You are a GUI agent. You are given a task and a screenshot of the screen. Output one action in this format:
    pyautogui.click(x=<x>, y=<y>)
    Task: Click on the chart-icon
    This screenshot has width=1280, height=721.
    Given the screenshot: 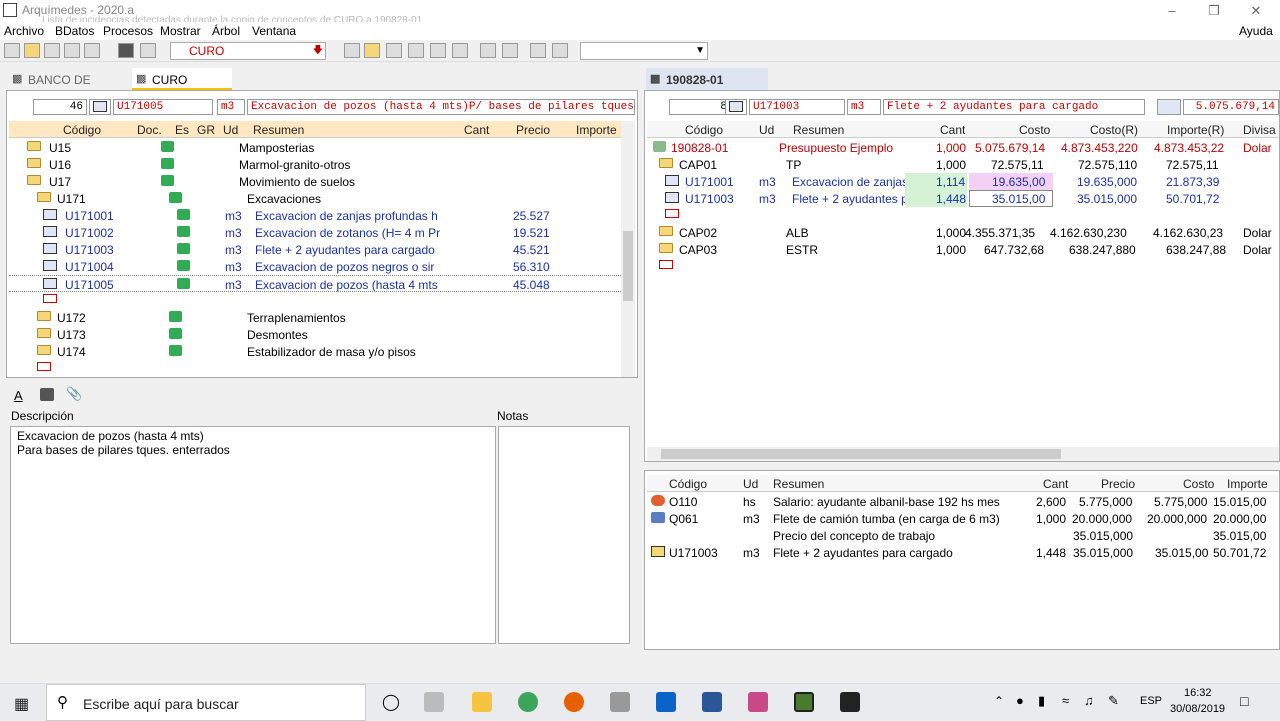 What is the action you would take?
    pyautogui.click(x=488, y=50)
    